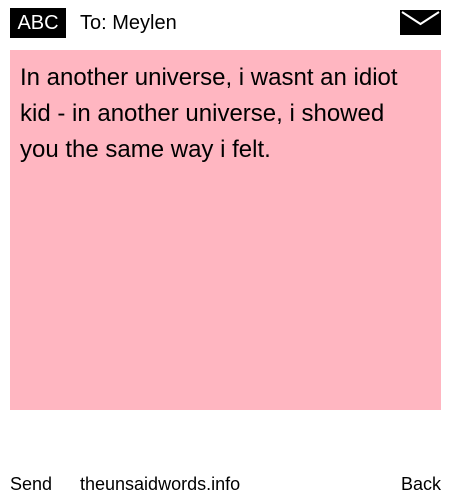  What do you see at coordinates (31, 484) in the screenshot?
I see `send-button: Send` at bounding box center [31, 484].